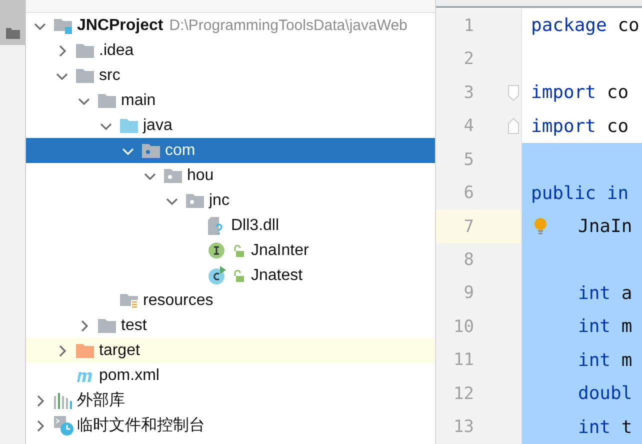 The height and width of the screenshot is (444, 642). What do you see at coordinates (157, 125) in the screenshot?
I see `tree-item-label: java` at bounding box center [157, 125].